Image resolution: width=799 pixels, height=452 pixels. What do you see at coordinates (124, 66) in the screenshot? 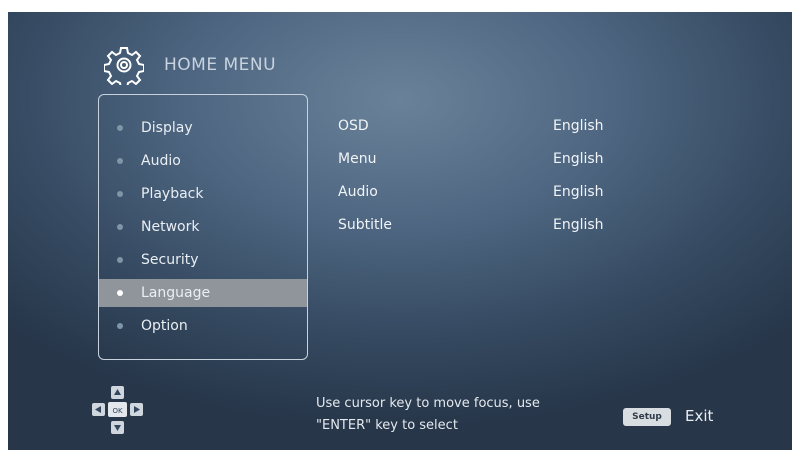
I see `gear-icon` at bounding box center [124, 66].